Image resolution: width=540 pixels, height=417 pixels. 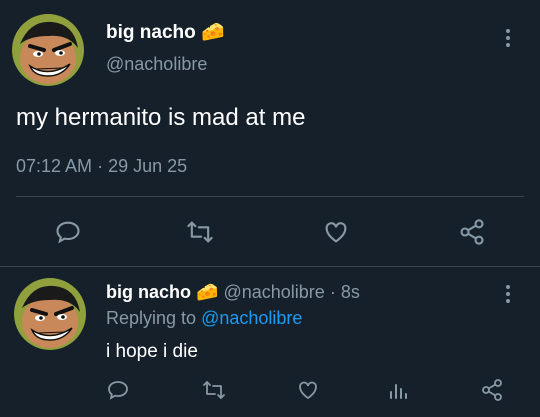 I want to click on divider-between-tweets, so click(x=270, y=266).